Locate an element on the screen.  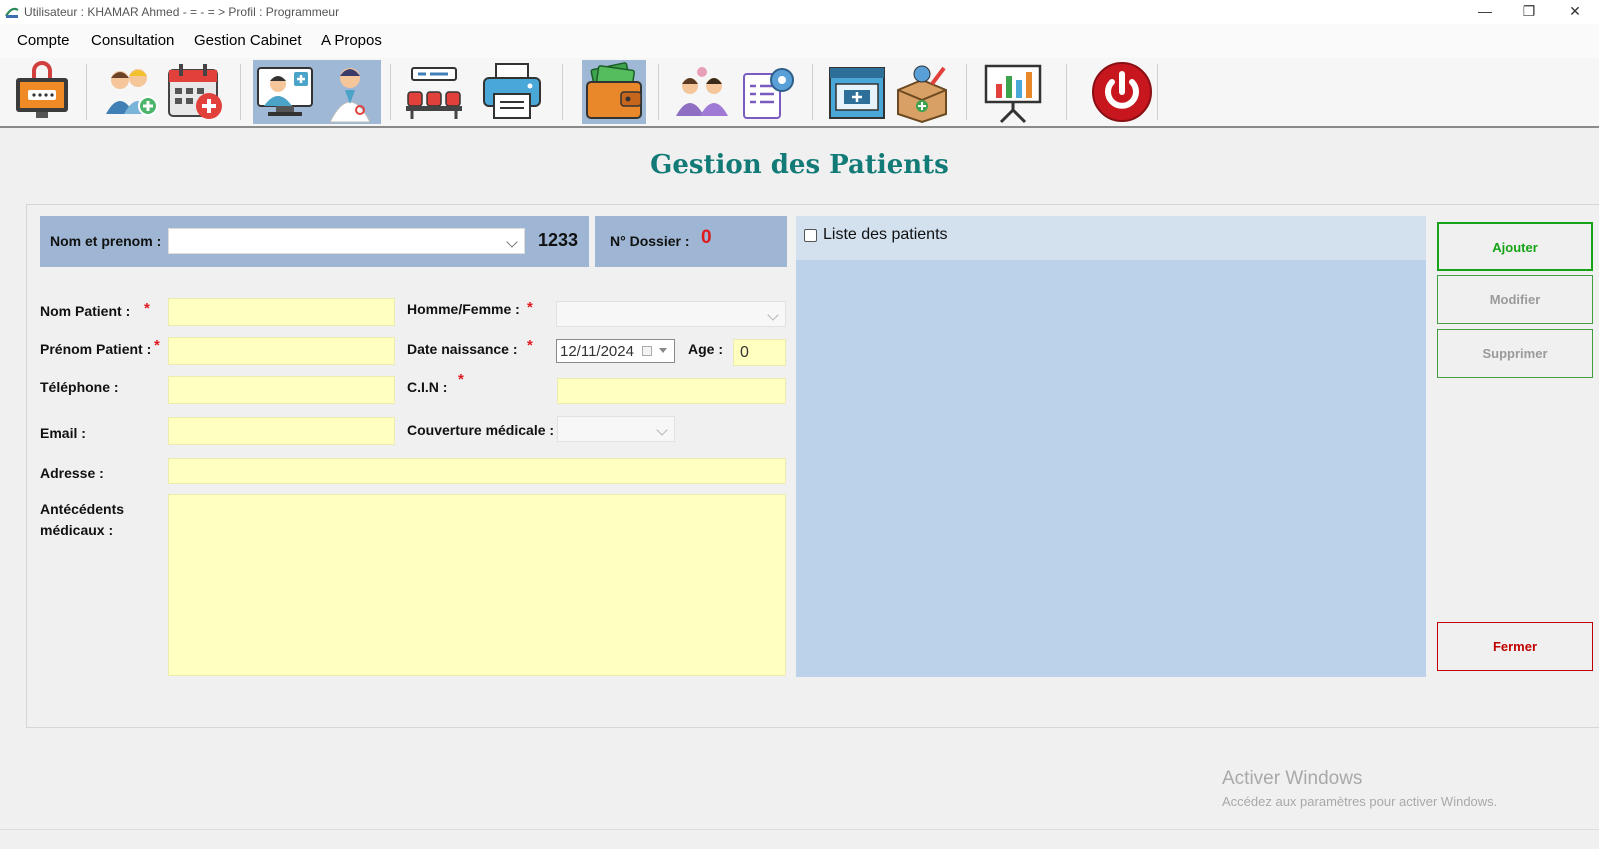
watermark-title: Activer Windows is located at coordinates (1292, 778).